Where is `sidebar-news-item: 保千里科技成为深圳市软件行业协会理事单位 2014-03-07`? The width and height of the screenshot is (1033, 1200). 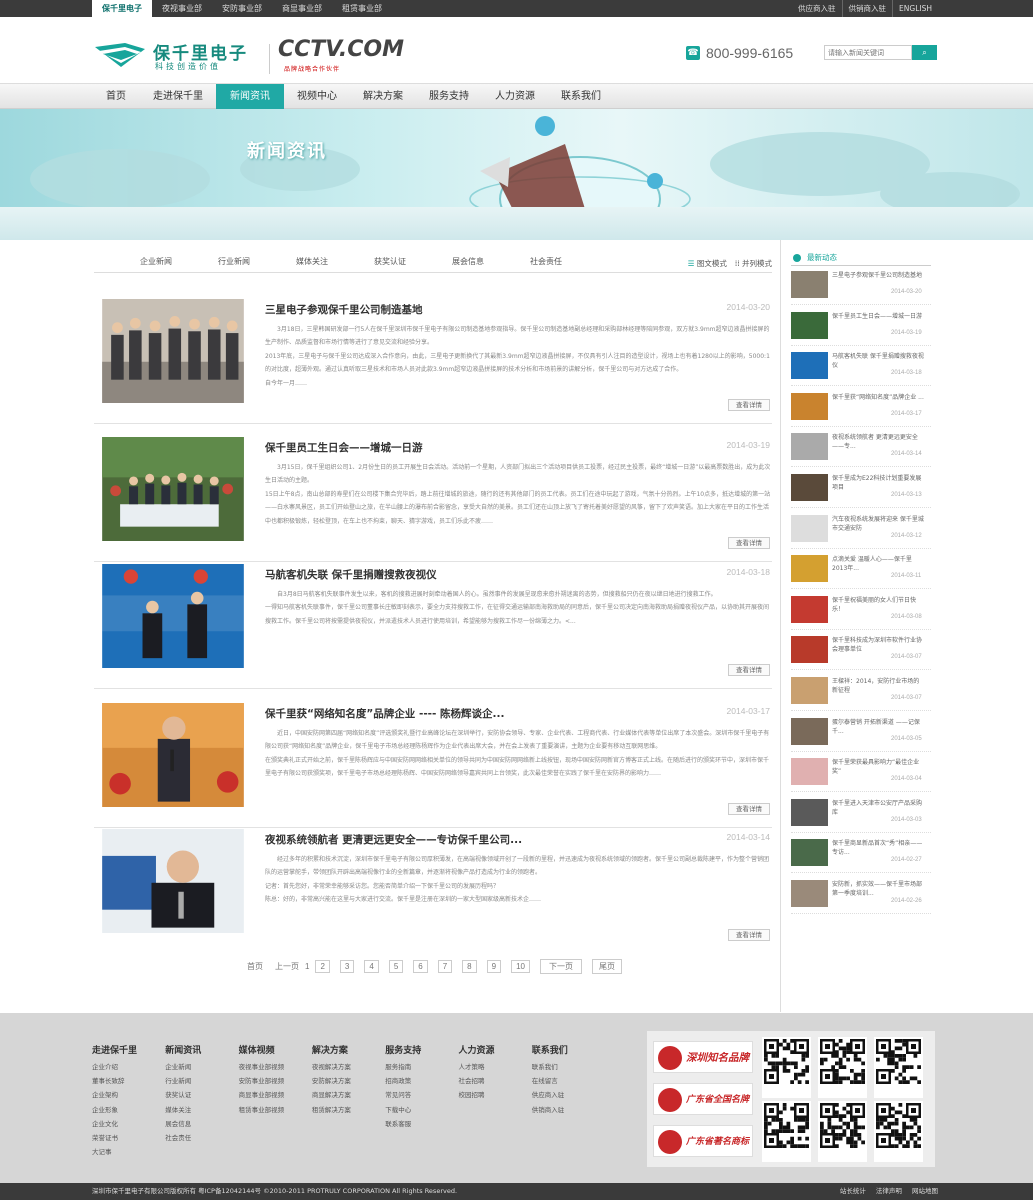 sidebar-news-item: 保千里科技成为深圳市软件行业协会理事单位 2014-03-07 is located at coordinates (861, 653).